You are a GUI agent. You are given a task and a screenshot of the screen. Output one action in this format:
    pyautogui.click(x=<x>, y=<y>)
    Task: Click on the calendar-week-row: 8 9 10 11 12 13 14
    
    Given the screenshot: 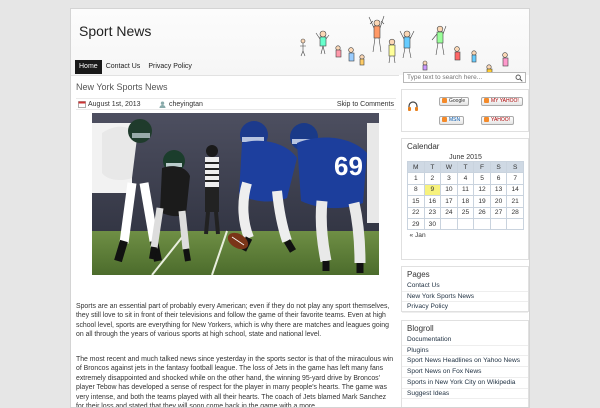 What is the action you would take?
    pyautogui.click(x=465, y=190)
    